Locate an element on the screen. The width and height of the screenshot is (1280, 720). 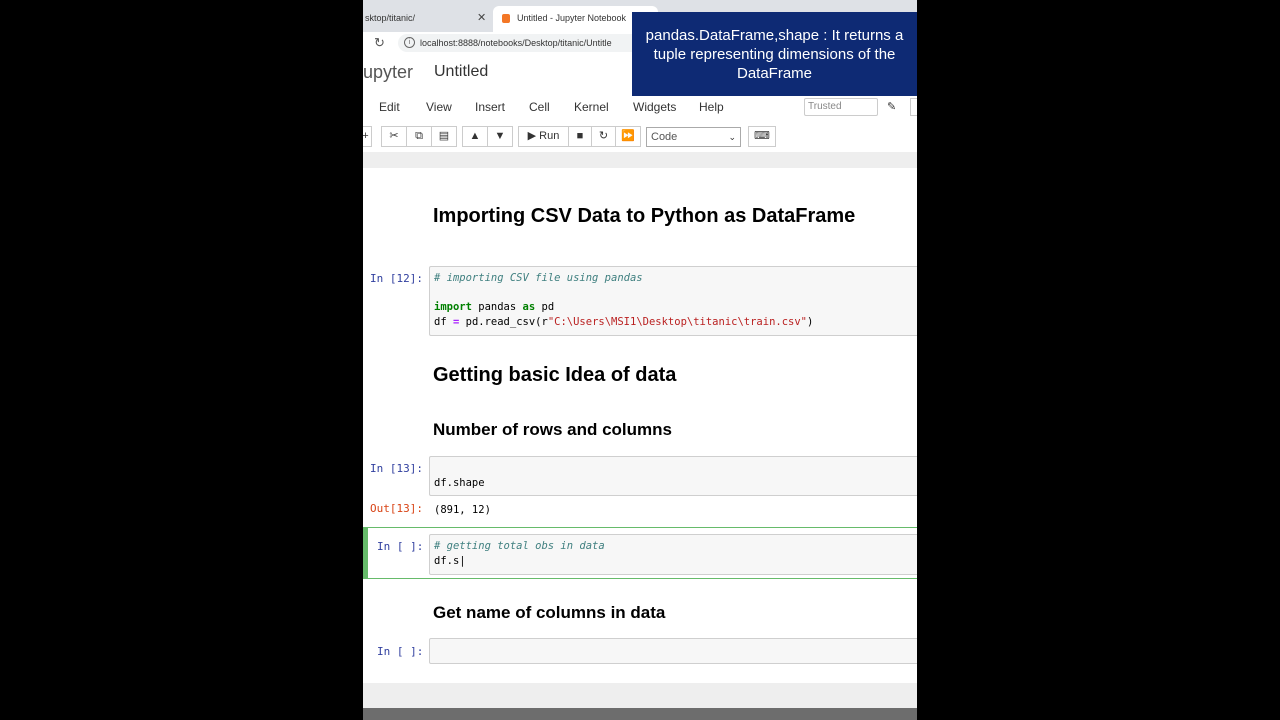
cell-output: (891, 12) is located at coordinates (462, 510).